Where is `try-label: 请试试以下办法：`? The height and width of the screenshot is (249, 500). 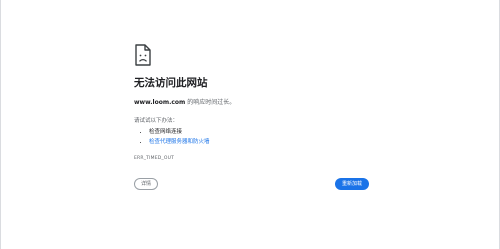
try-label: 请试试以下办法： is located at coordinates (156, 121).